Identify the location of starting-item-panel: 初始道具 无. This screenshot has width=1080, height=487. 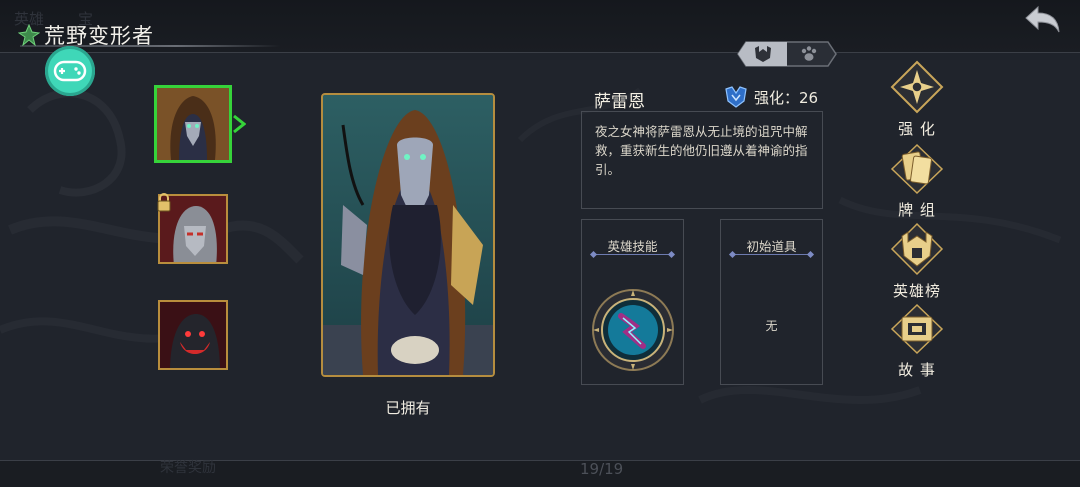
(771, 302).